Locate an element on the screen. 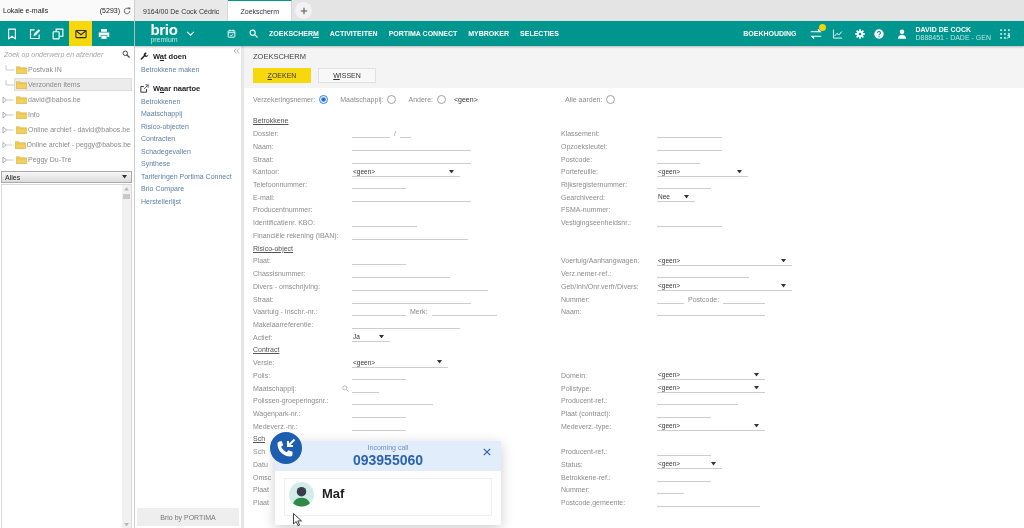 The width and height of the screenshot is (1024, 528). incoming-call-icon is located at coordinates (286, 448).